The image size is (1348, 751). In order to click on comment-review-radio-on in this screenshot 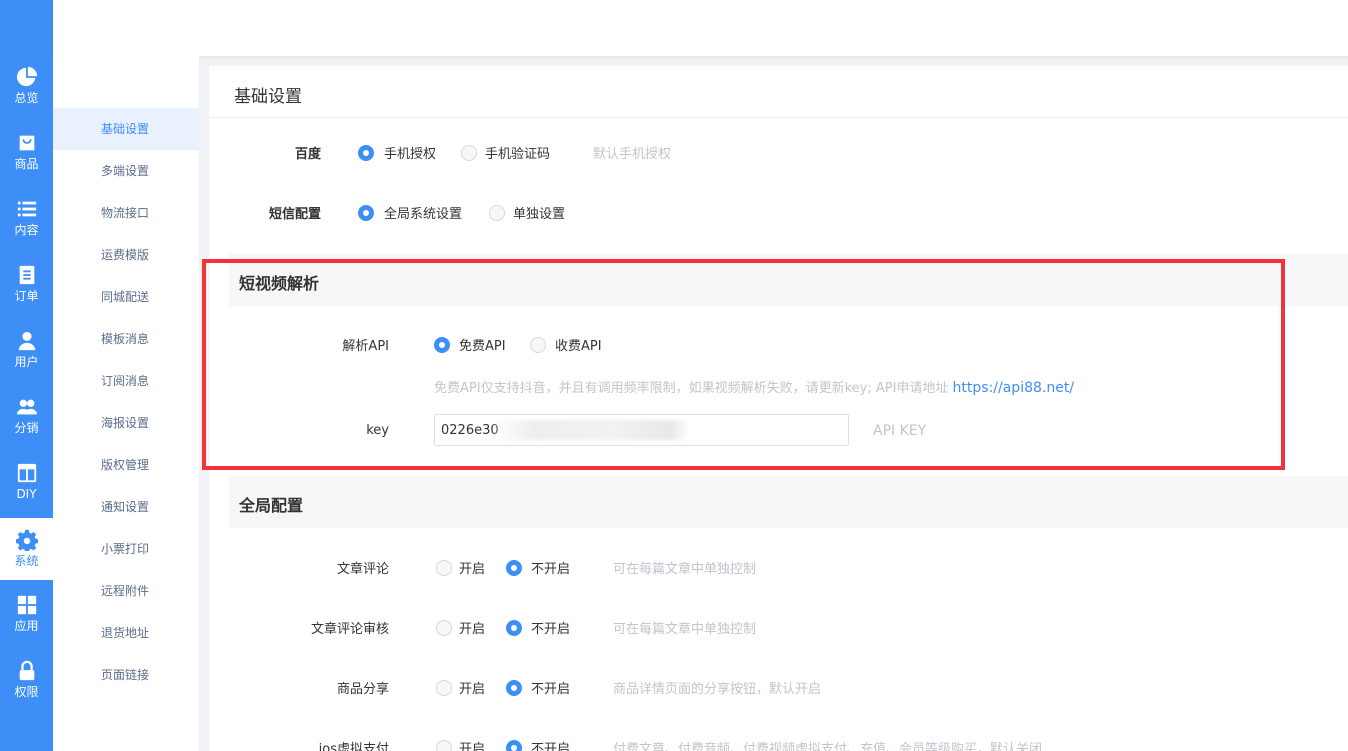, I will do `click(444, 628)`.